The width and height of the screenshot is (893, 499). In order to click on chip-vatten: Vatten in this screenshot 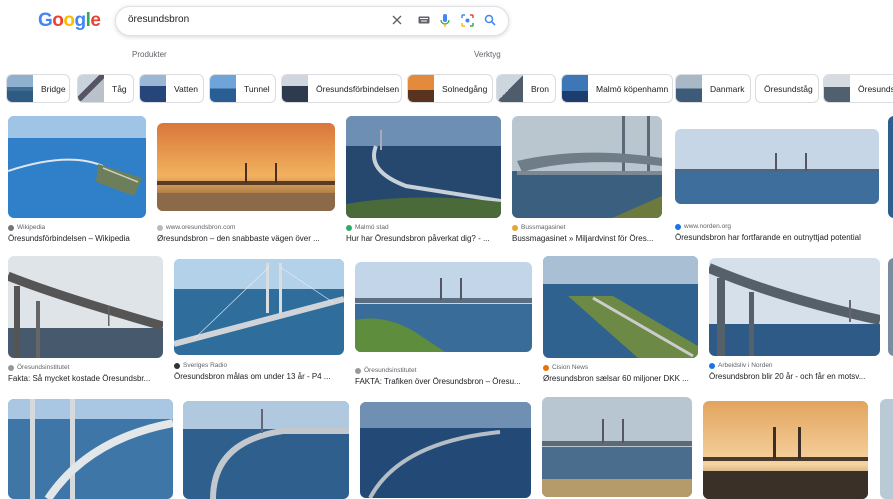, I will do `click(171, 88)`.